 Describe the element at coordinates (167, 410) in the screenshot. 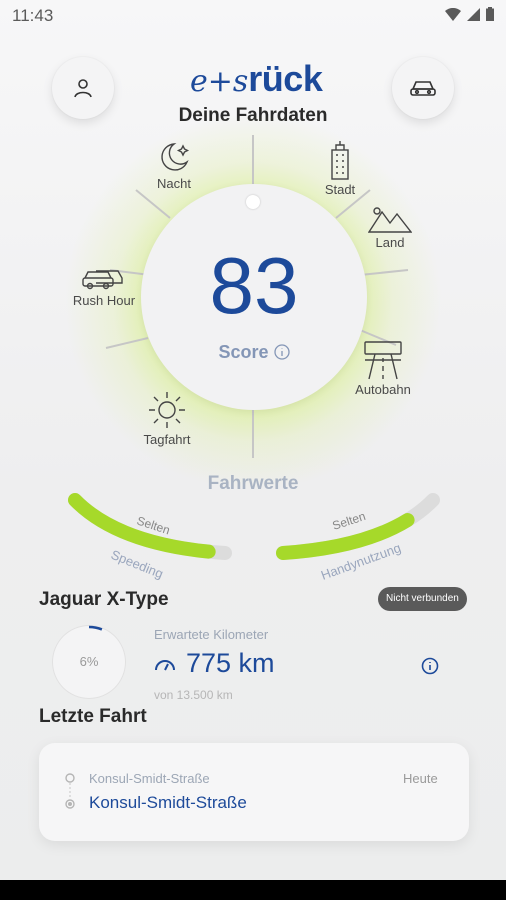

I see `sun-icon` at that location.